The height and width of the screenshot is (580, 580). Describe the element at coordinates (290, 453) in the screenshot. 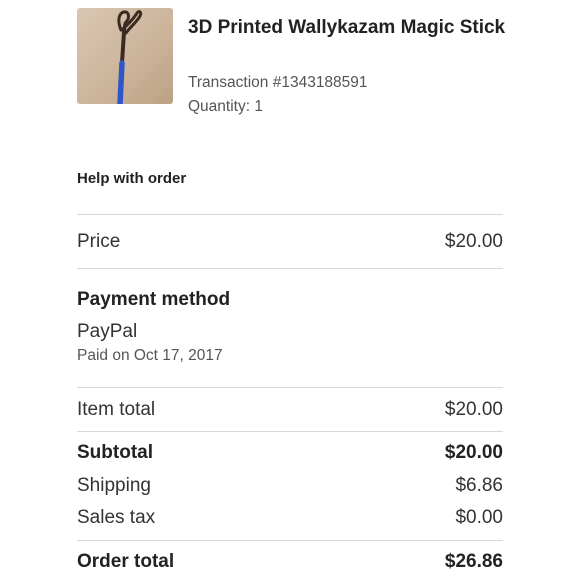

I see `subtotal-row: Subtotal $20.00` at that location.